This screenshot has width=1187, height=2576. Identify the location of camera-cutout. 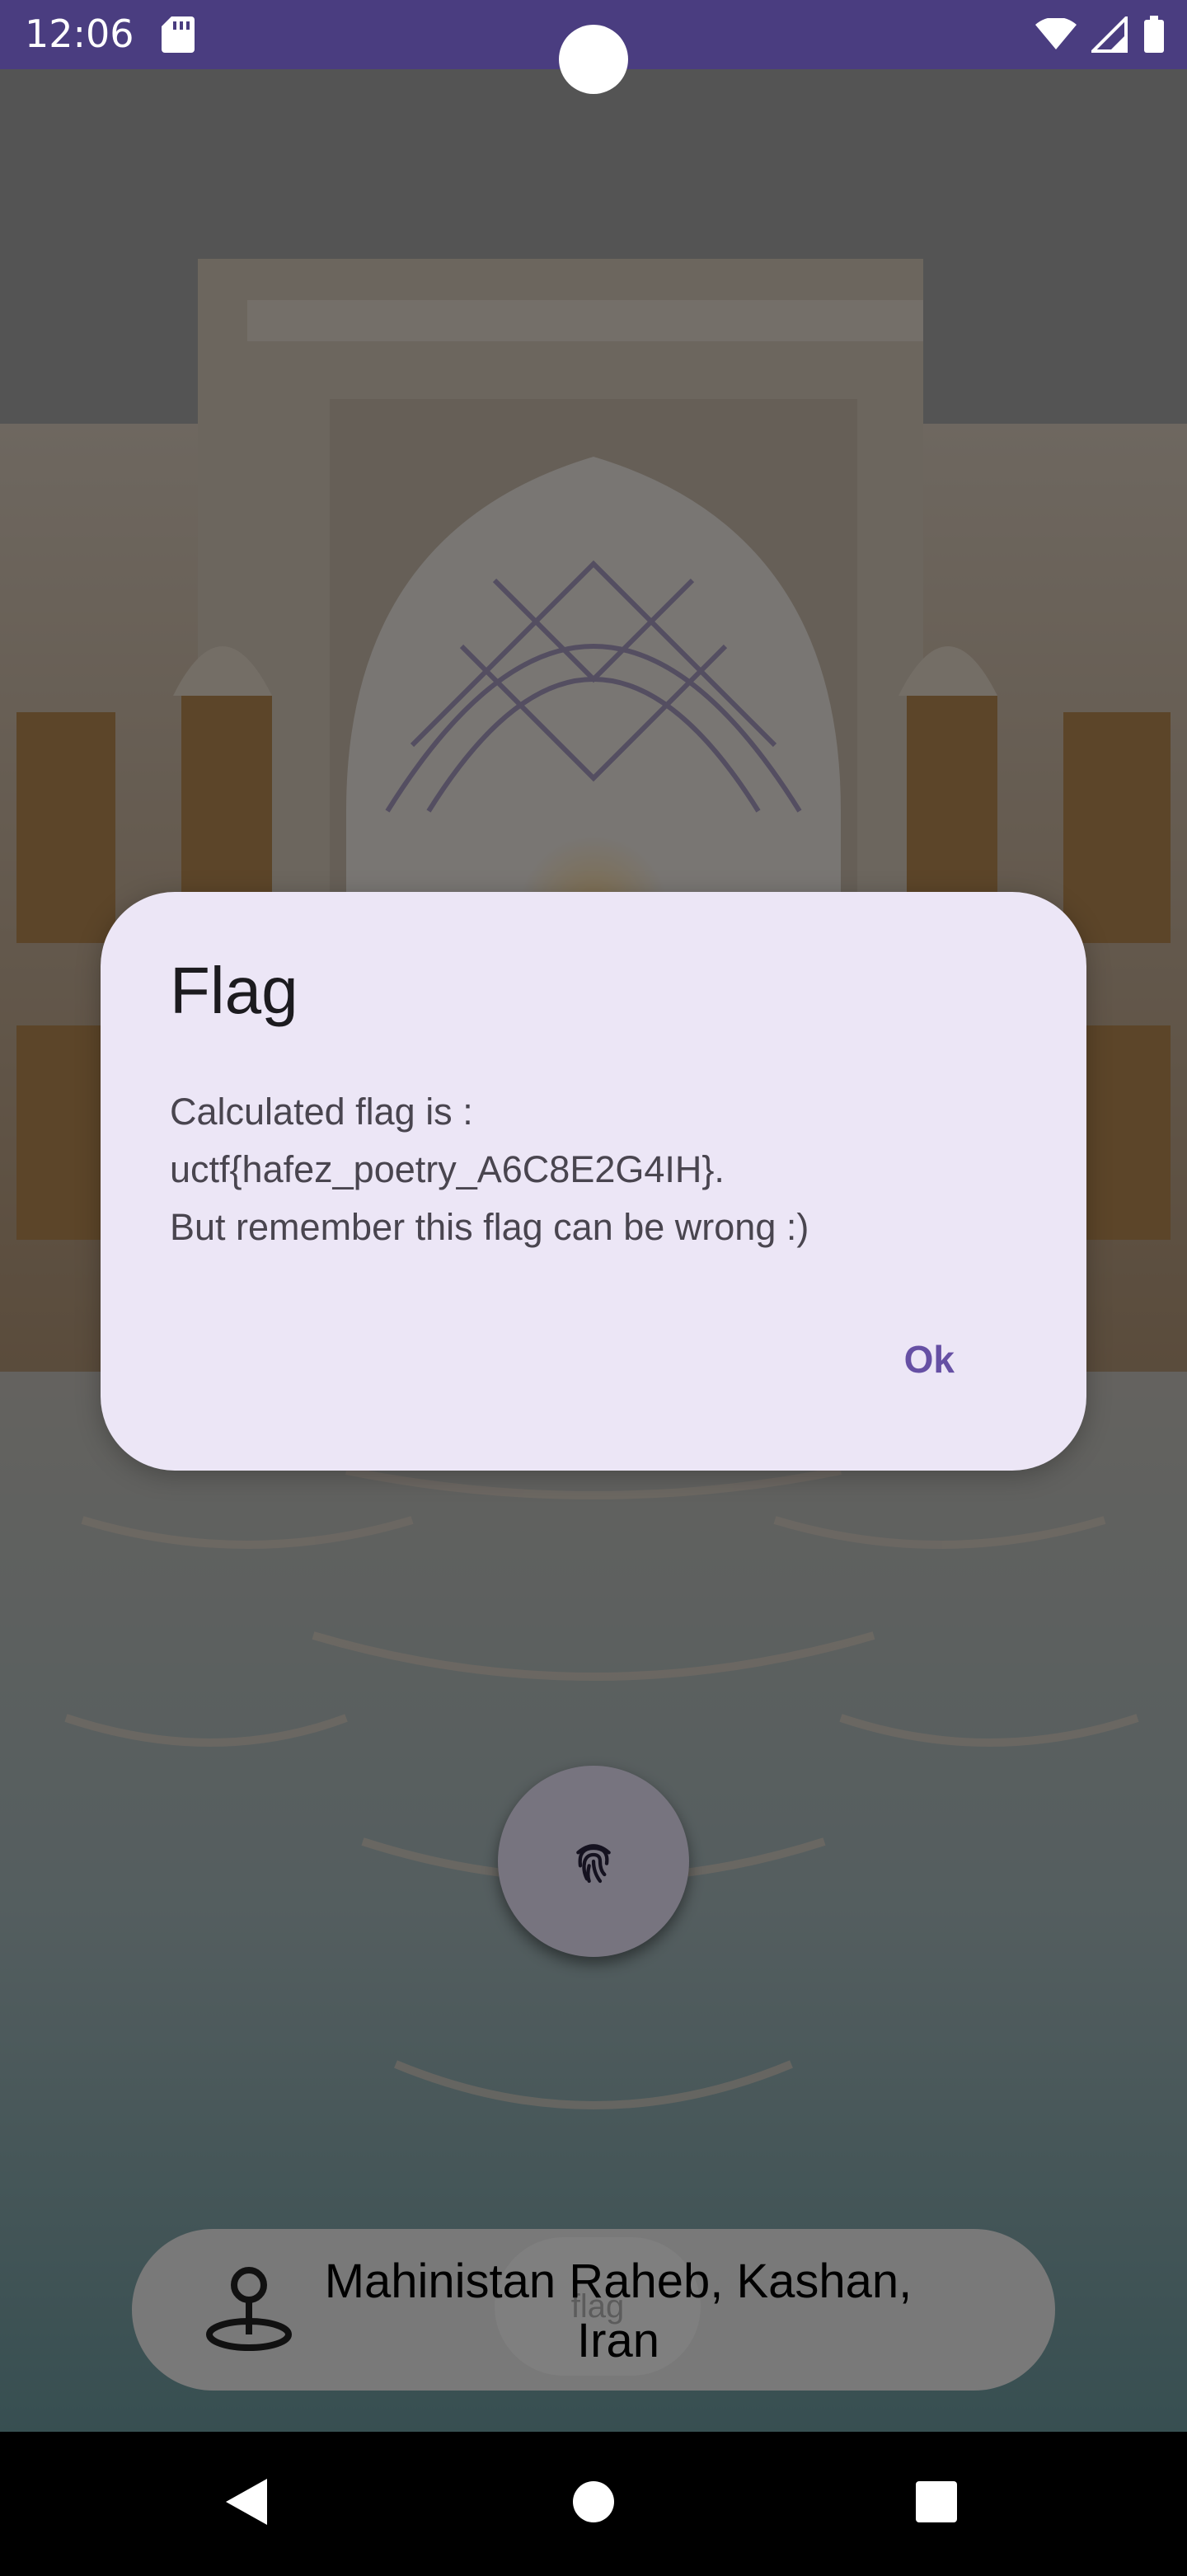
(593, 59).